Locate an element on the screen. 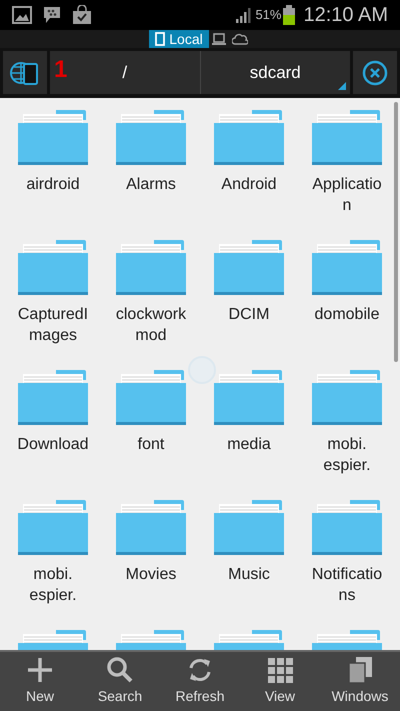 The width and height of the screenshot is (400, 711). toolbar-button: Refresh is located at coordinates (200, 681).